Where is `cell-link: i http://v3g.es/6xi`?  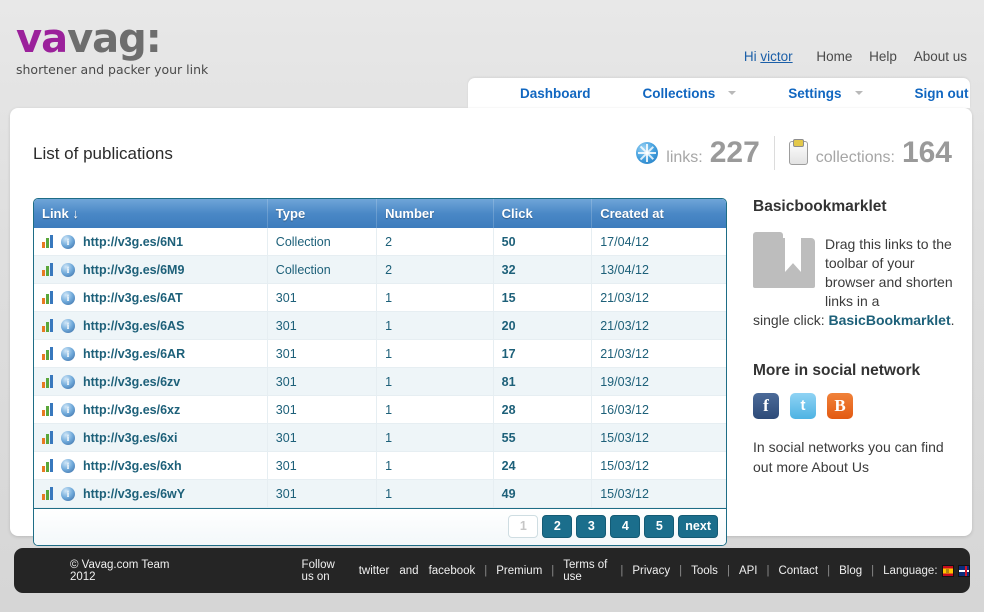 cell-link: i http://v3g.es/6xi is located at coordinates (151, 437).